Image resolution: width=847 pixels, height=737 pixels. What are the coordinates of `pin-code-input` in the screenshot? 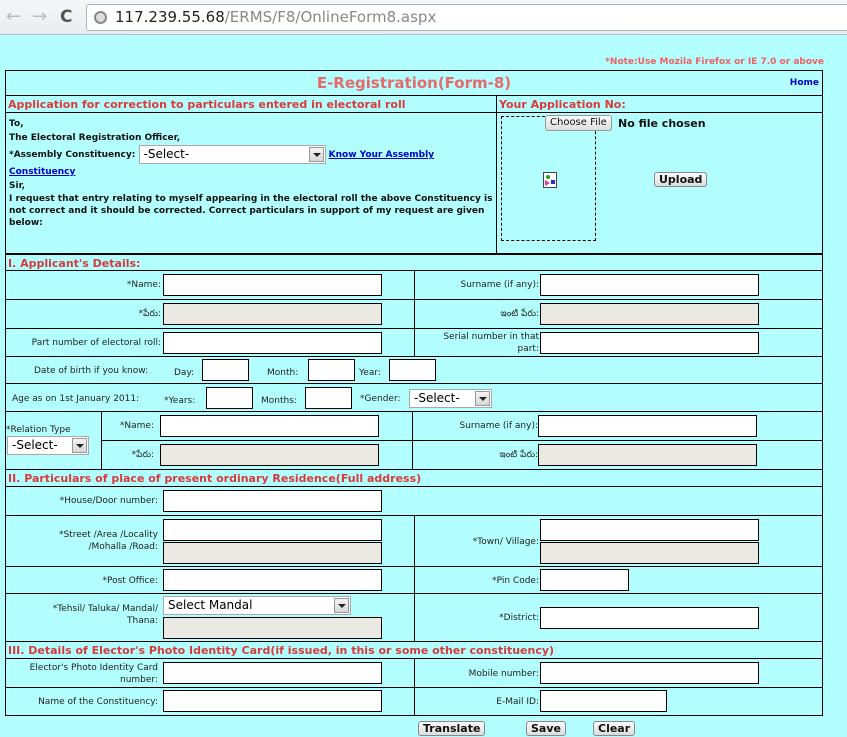 It's located at (584, 580).